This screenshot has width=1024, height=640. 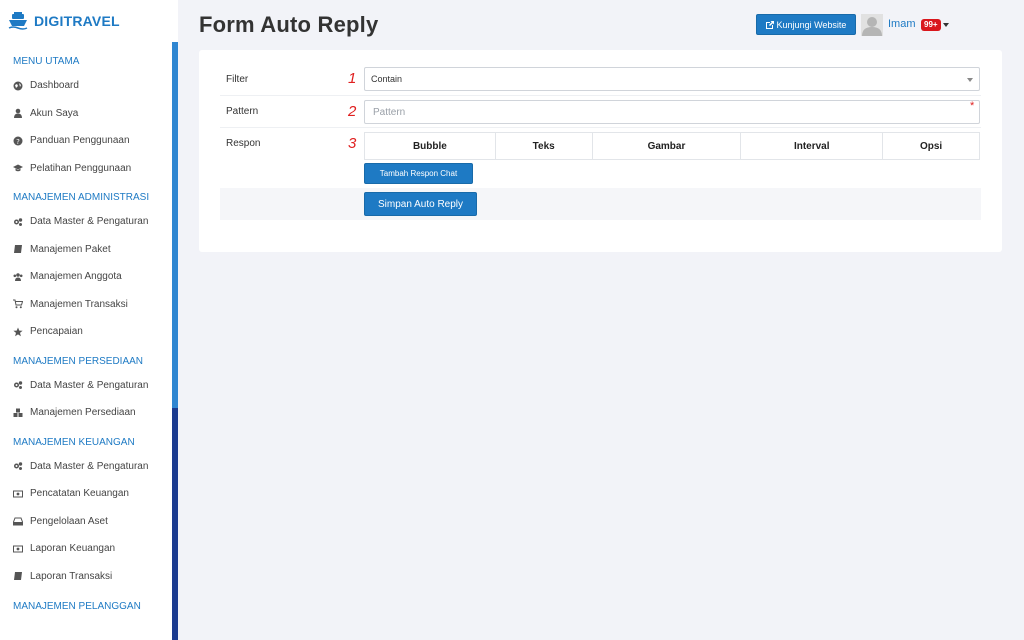 I want to click on brand-name: DIGITRAVEL, so click(x=77, y=21).